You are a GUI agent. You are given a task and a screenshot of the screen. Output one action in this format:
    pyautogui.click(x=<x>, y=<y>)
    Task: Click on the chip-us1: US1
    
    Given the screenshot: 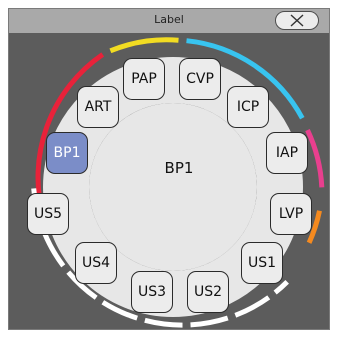 What is the action you would take?
    pyautogui.click(x=262, y=263)
    